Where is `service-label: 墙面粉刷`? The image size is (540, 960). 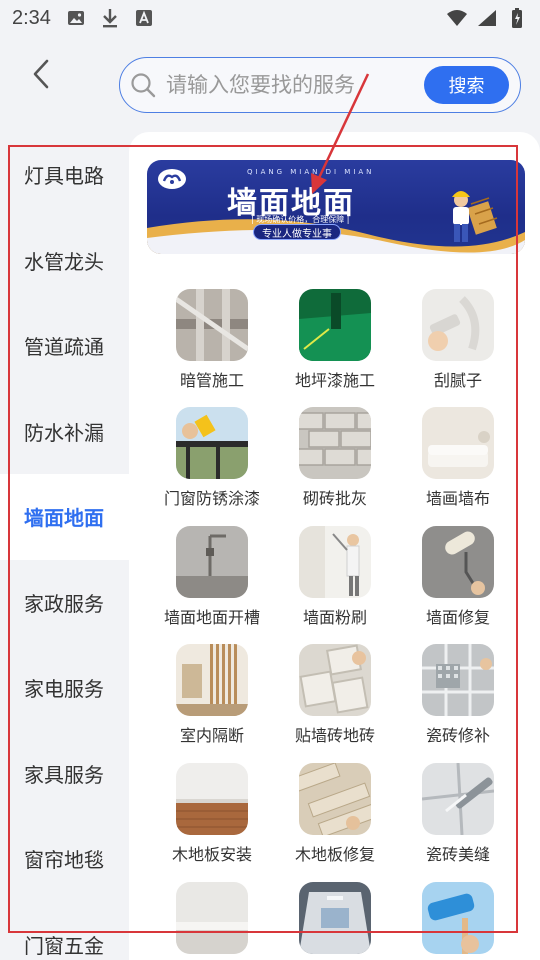 service-label: 墙面粉刷 is located at coordinates (334, 617).